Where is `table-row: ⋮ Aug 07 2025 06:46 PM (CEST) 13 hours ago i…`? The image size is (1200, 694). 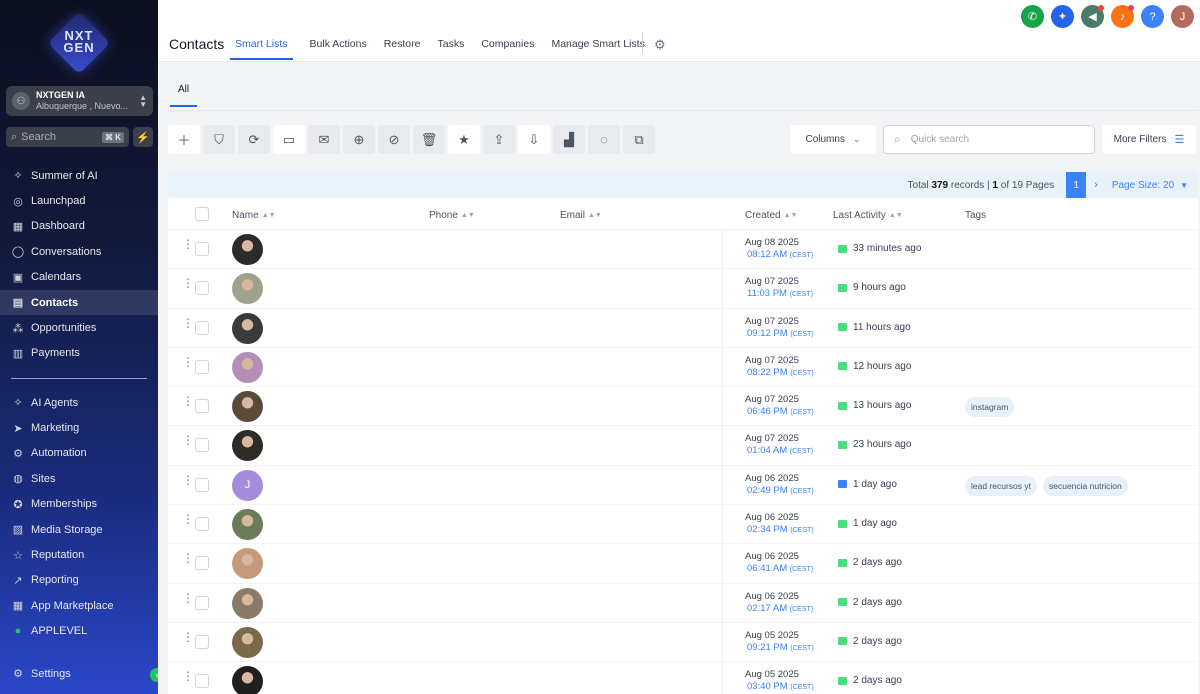
table-row: ⋮ Aug 07 2025 06:46 PM (CEST) 13 hours ago i… is located at coordinates (683, 407).